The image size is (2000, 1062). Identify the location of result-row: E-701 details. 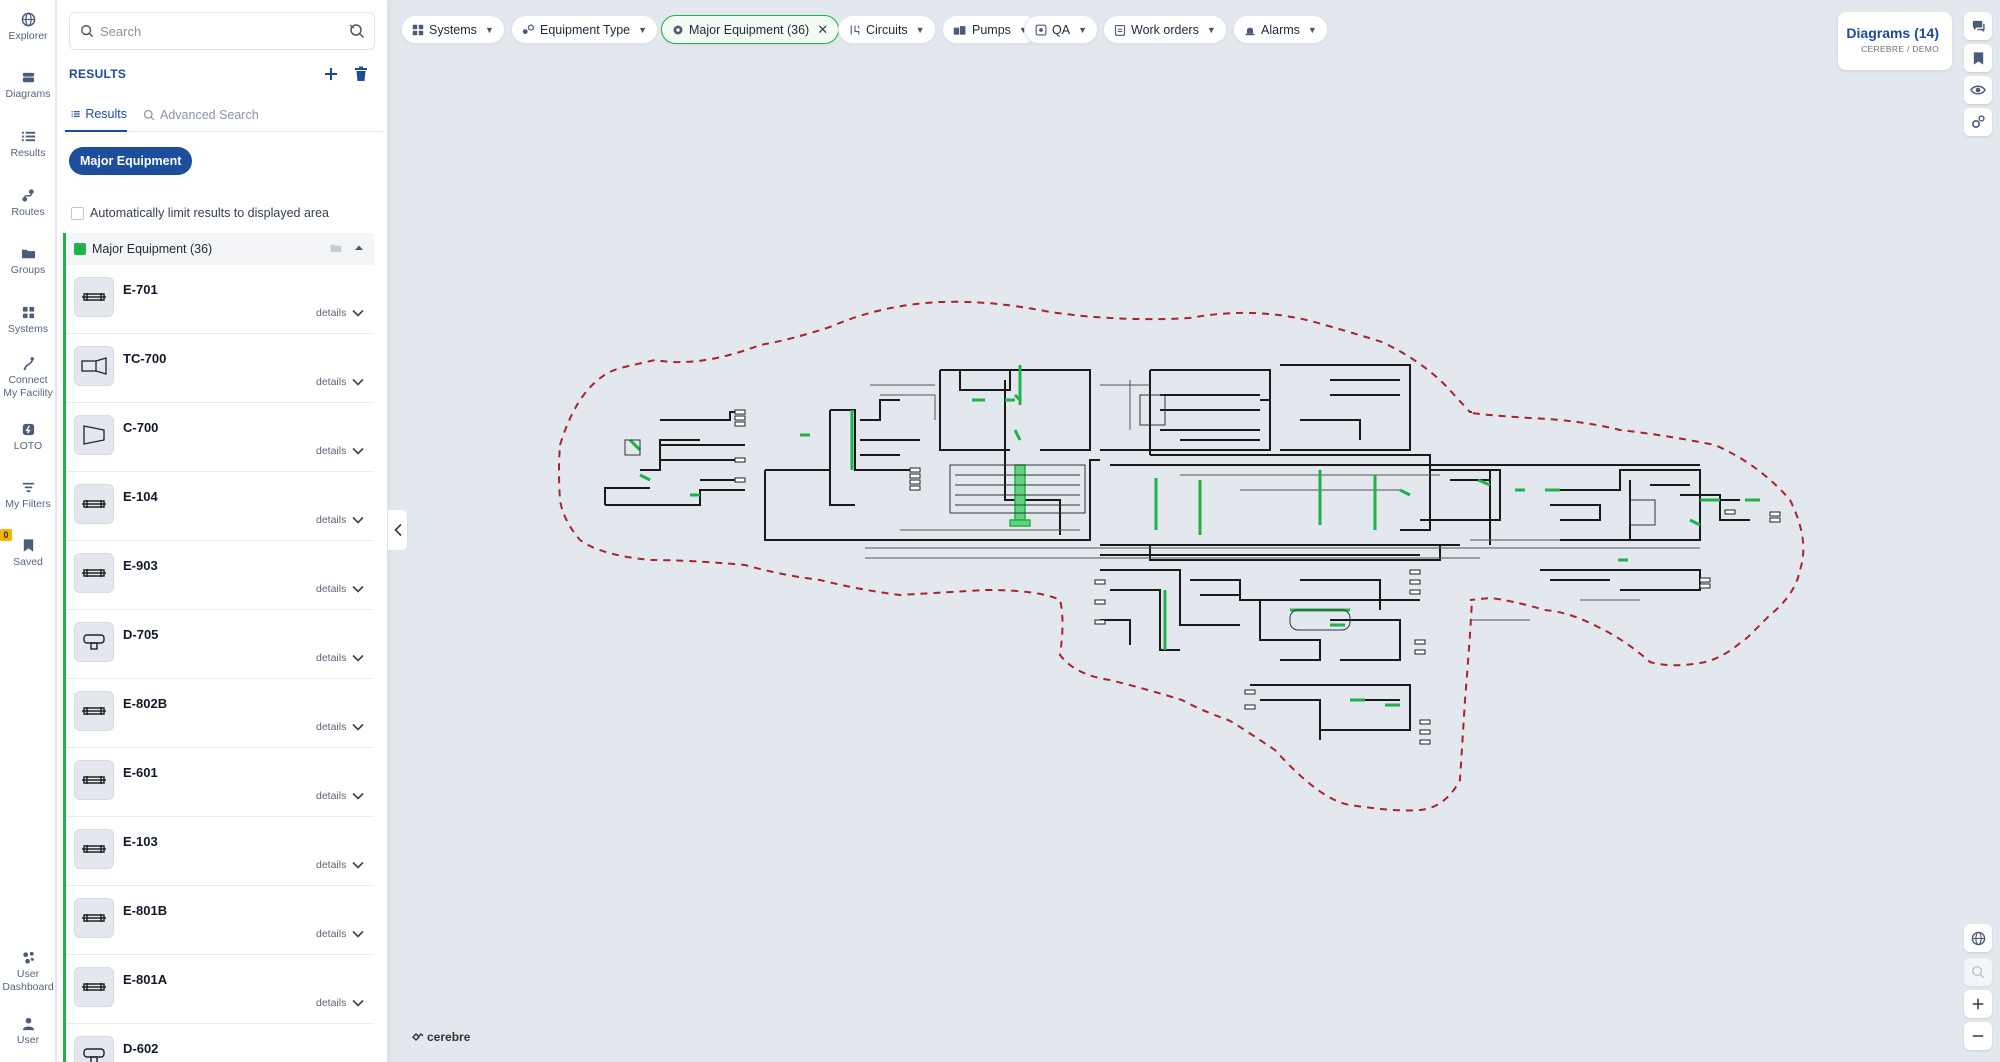
(220, 299).